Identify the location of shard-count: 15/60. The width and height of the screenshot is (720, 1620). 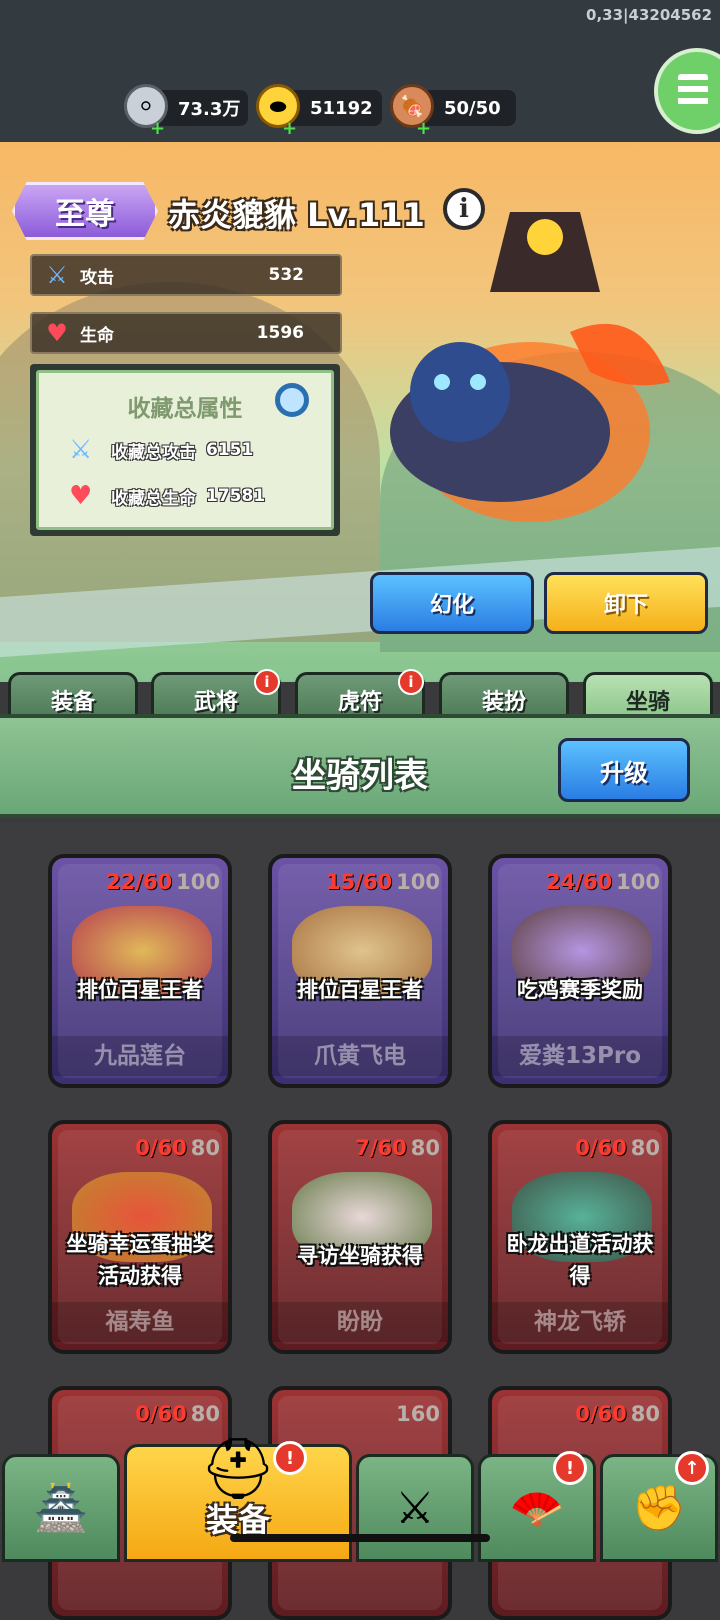
(359, 882).